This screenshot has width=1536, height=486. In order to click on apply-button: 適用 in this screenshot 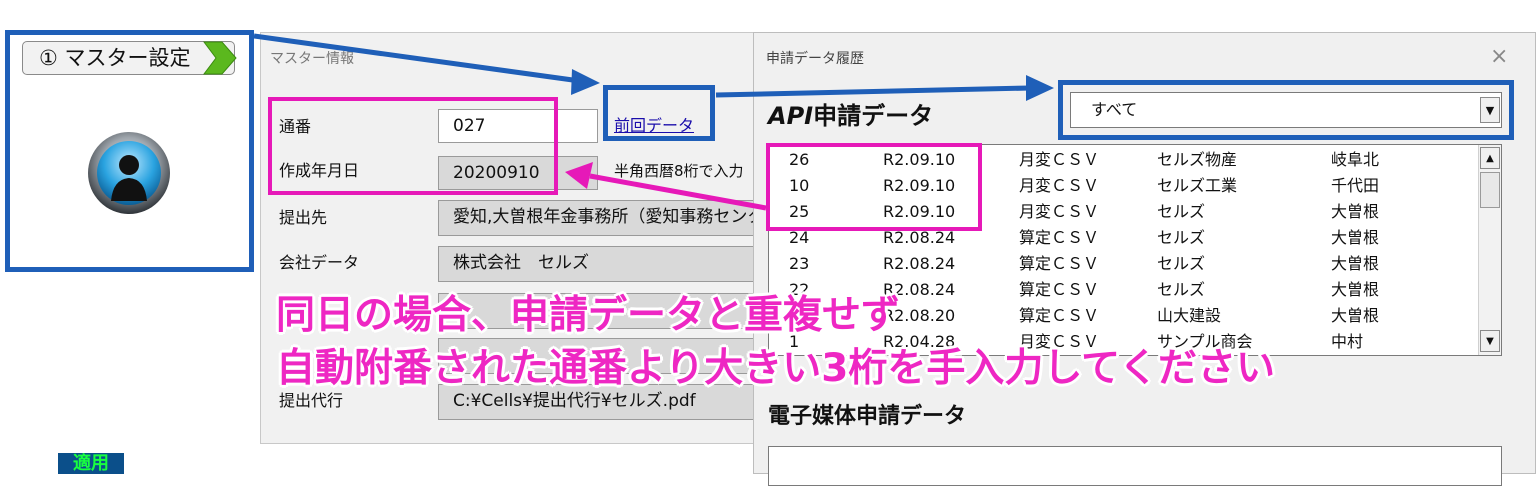, I will do `click(91, 463)`.